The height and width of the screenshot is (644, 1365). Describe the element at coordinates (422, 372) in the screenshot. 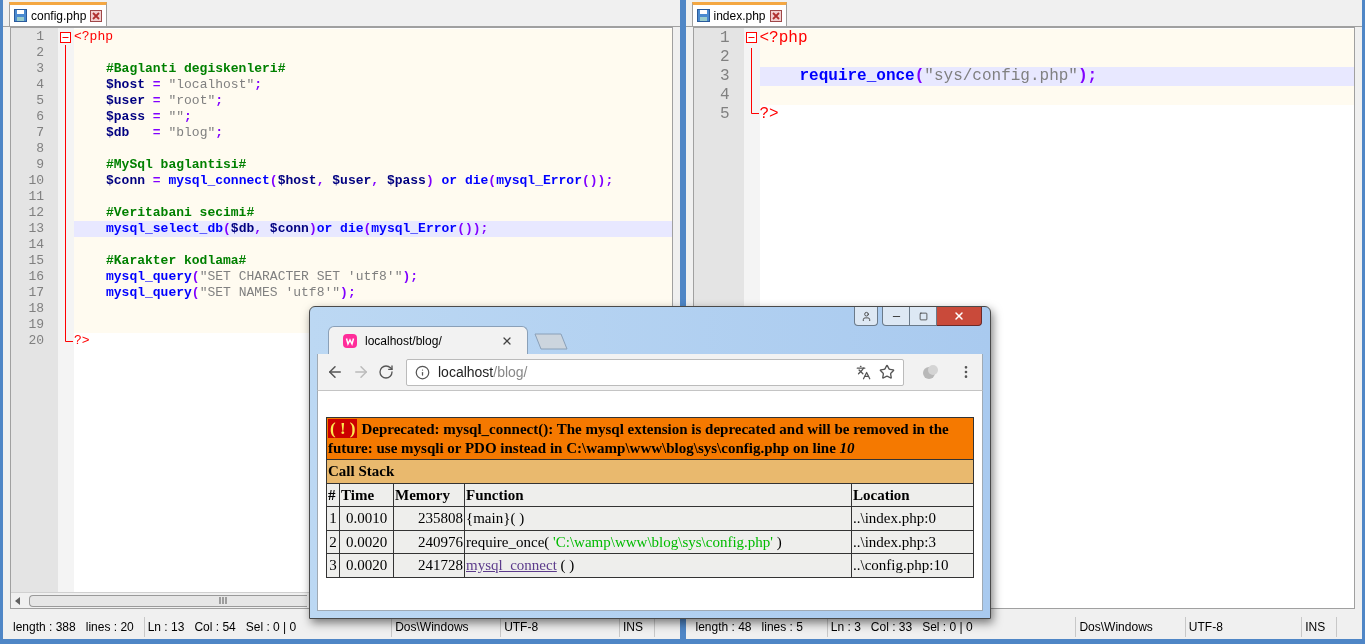

I see `info-icon` at that location.